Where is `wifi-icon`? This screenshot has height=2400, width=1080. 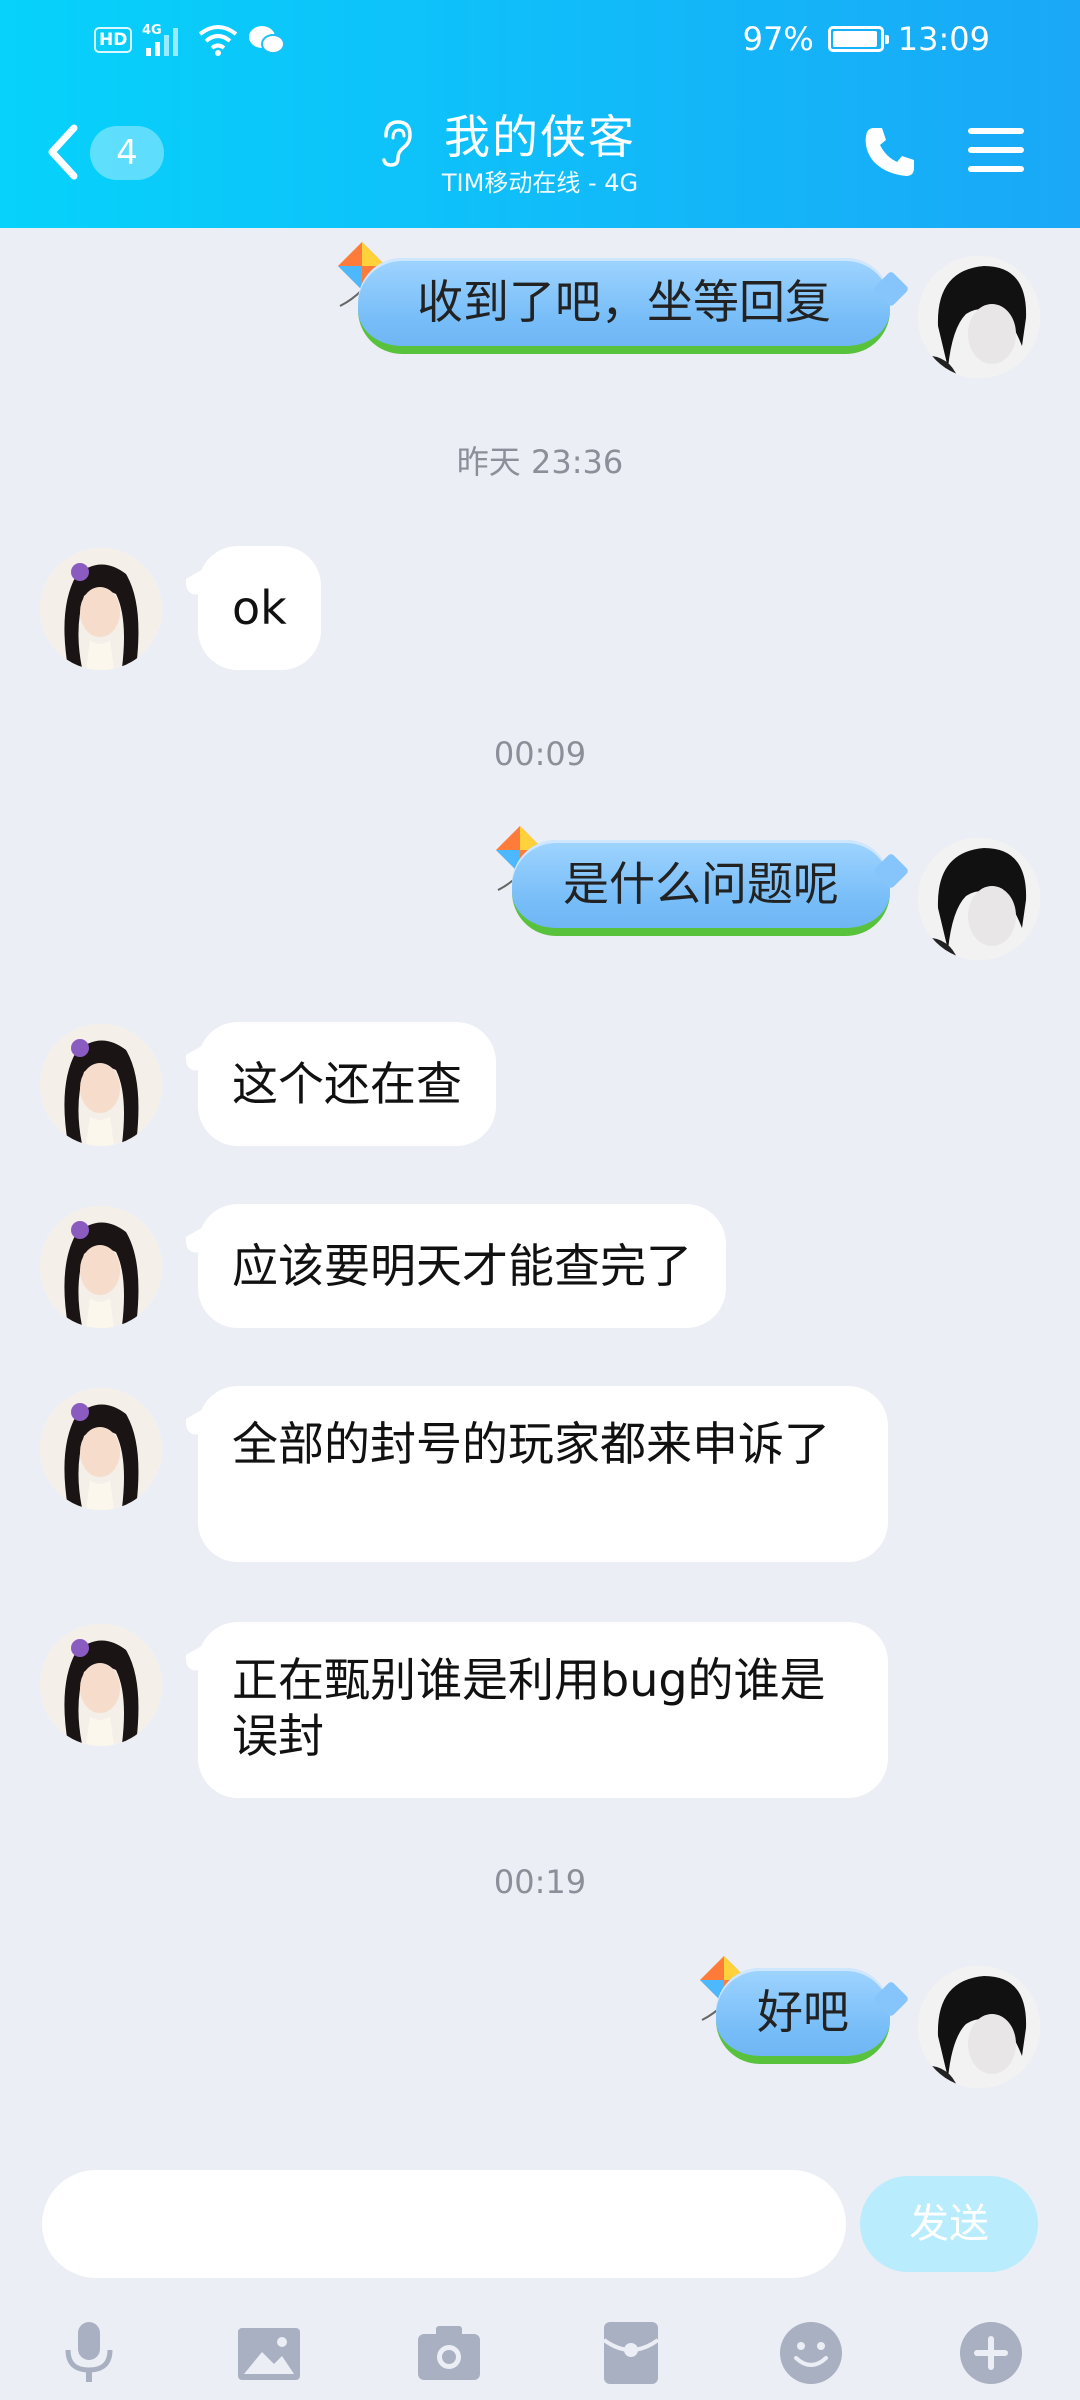 wifi-icon is located at coordinates (218, 40).